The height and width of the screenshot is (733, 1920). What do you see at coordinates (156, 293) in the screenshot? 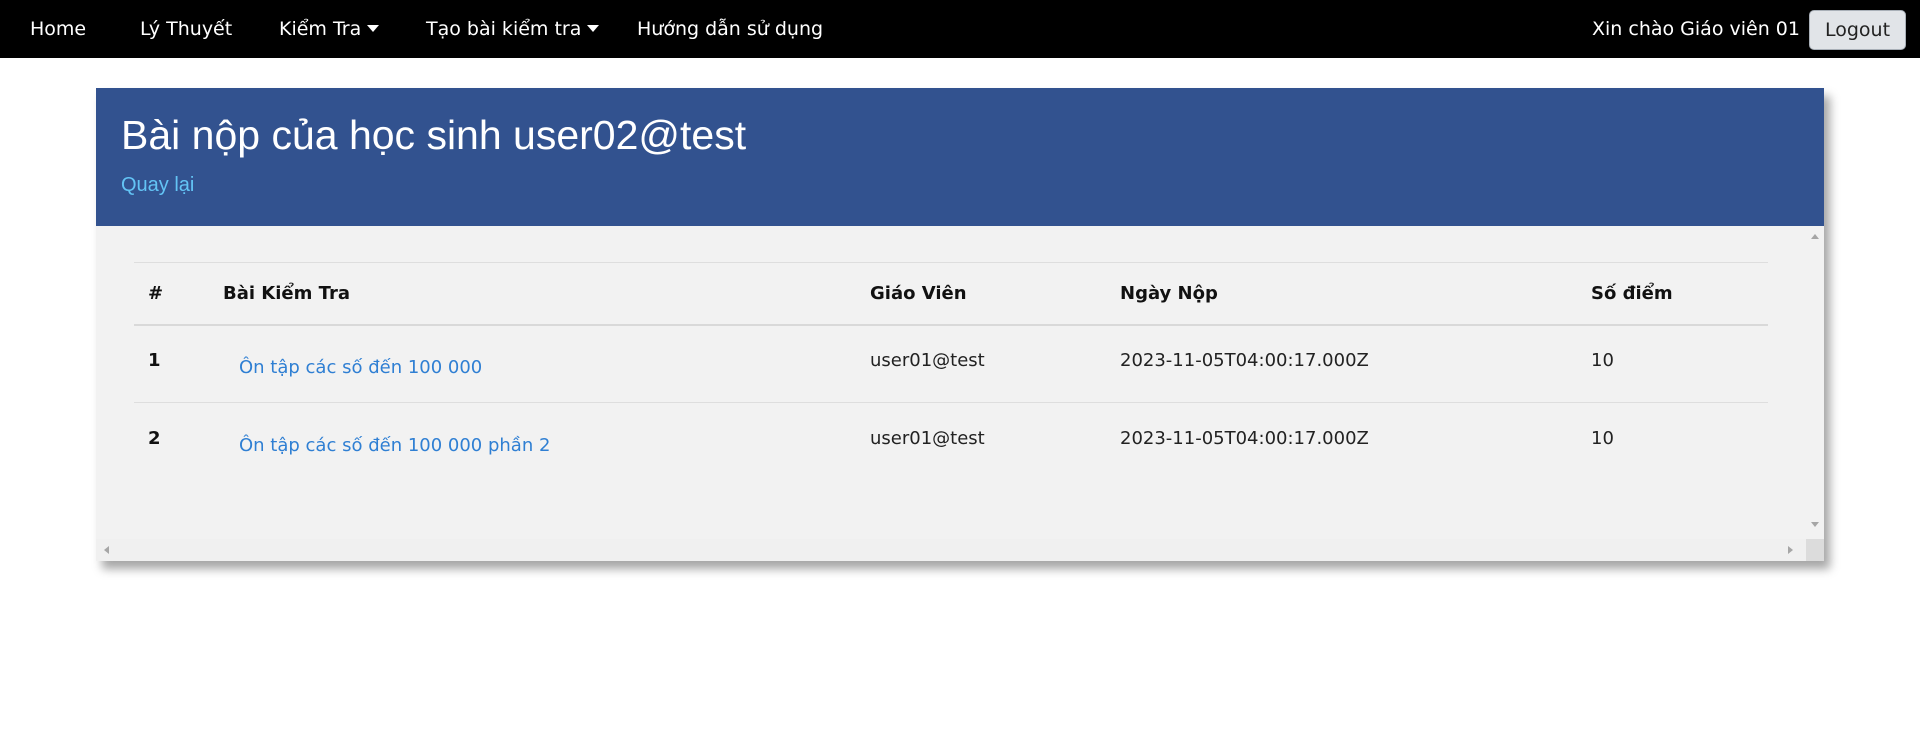
I see `column-header-index: #` at bounding box center [156, 293].